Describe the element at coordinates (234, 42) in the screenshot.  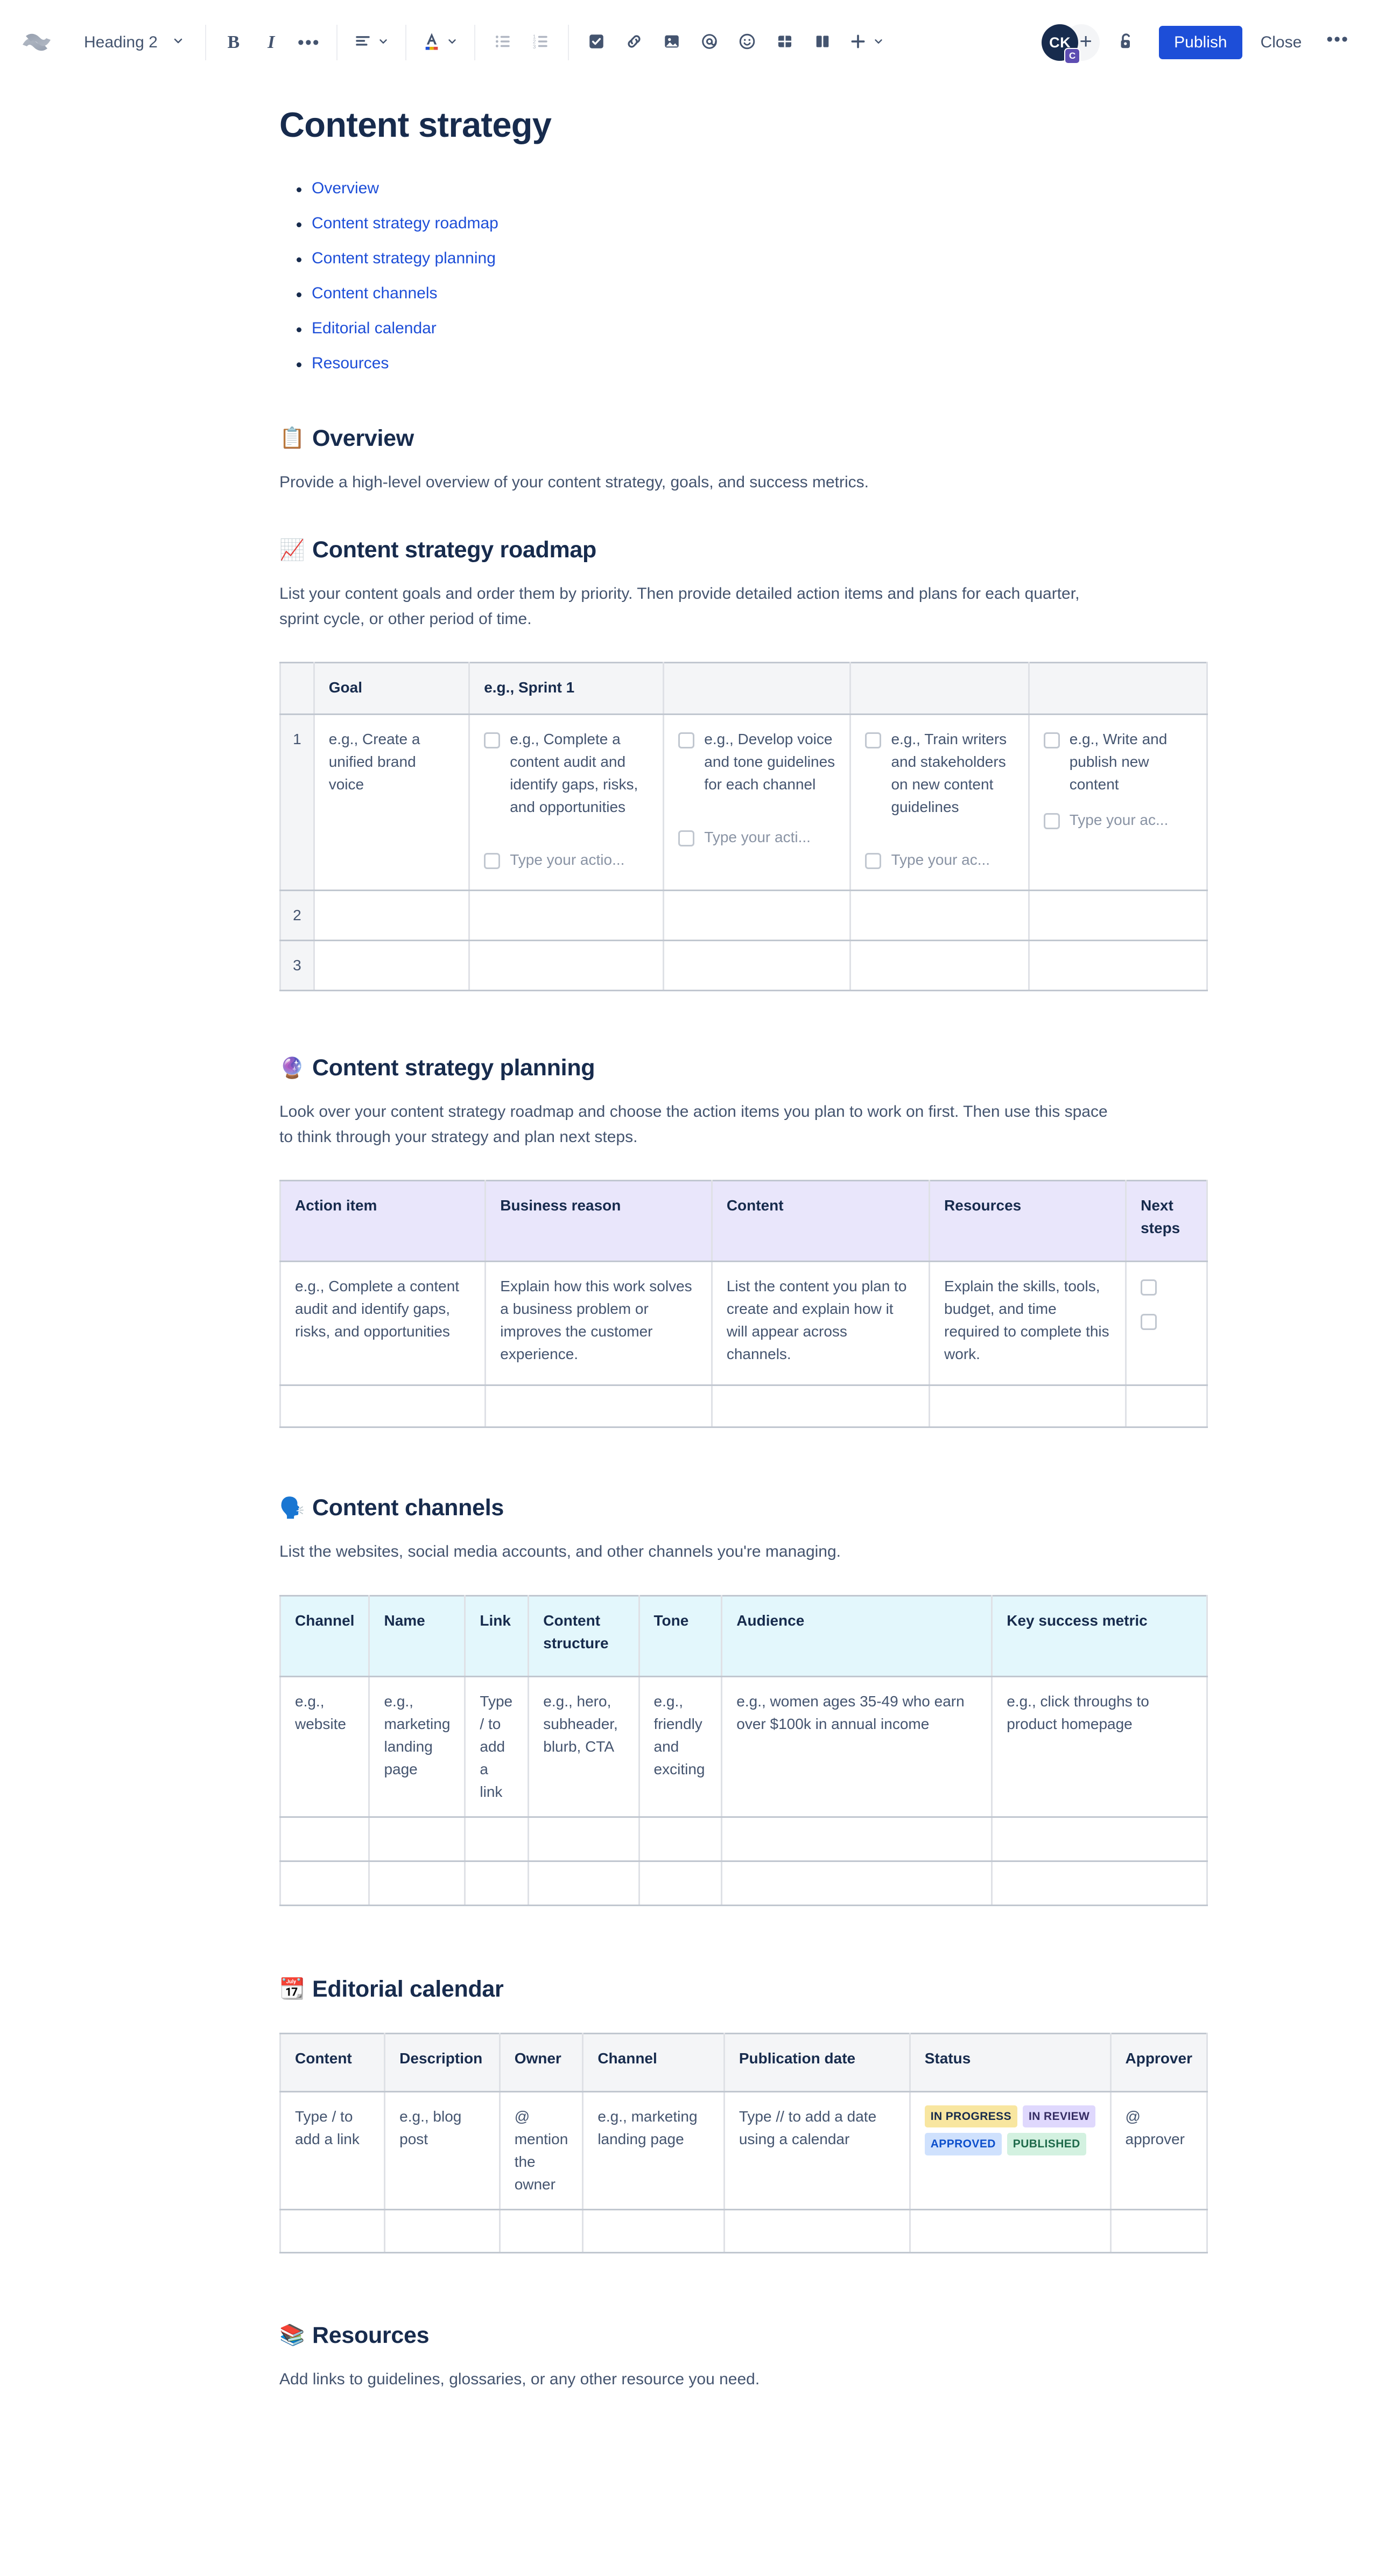
I see `bold-button: B` at that location.